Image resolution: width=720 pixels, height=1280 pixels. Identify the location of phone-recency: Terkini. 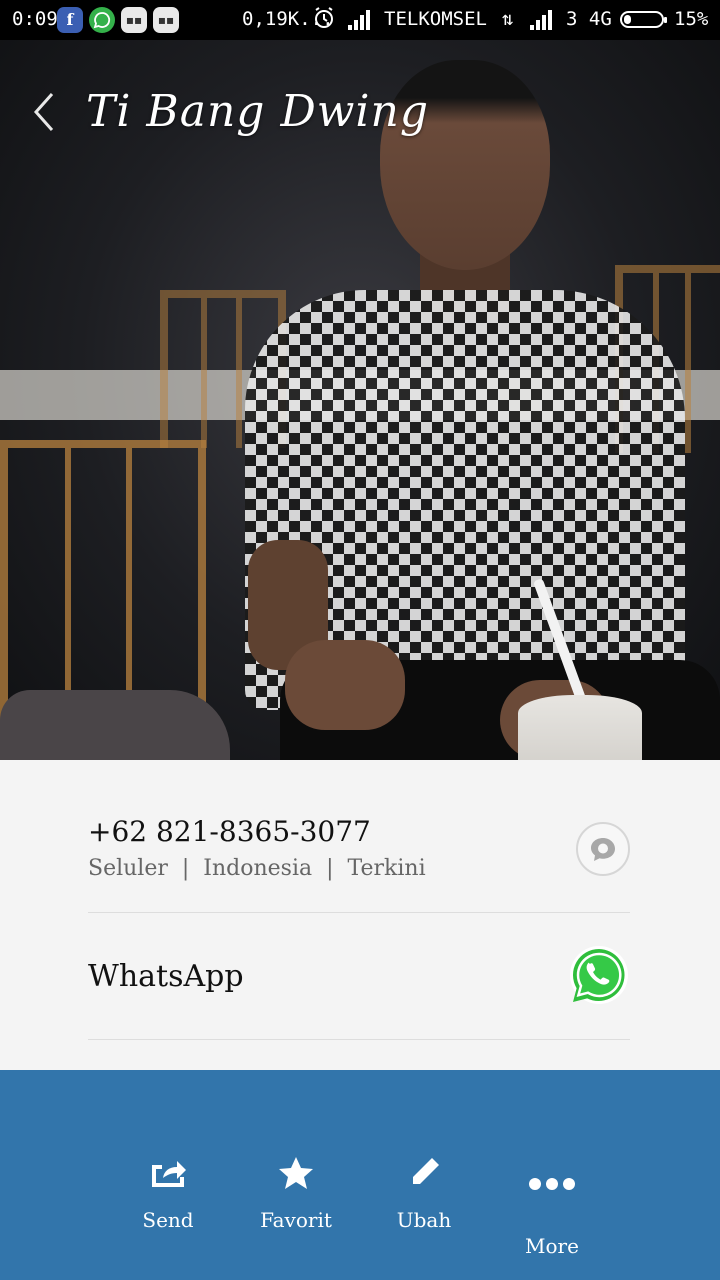
(386, 868).